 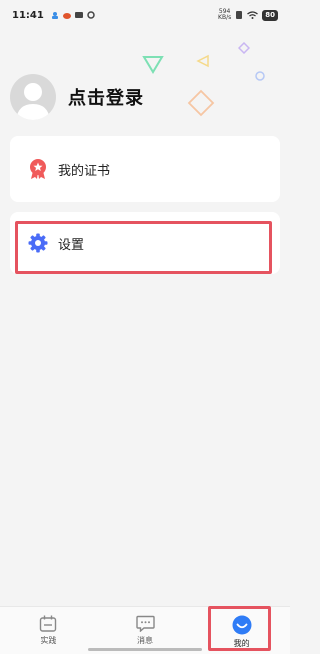 What do you see at coordinates (153, 65) in the screenshot?
I see `triangle-decoration-icon` at bounding box center [153, 65].